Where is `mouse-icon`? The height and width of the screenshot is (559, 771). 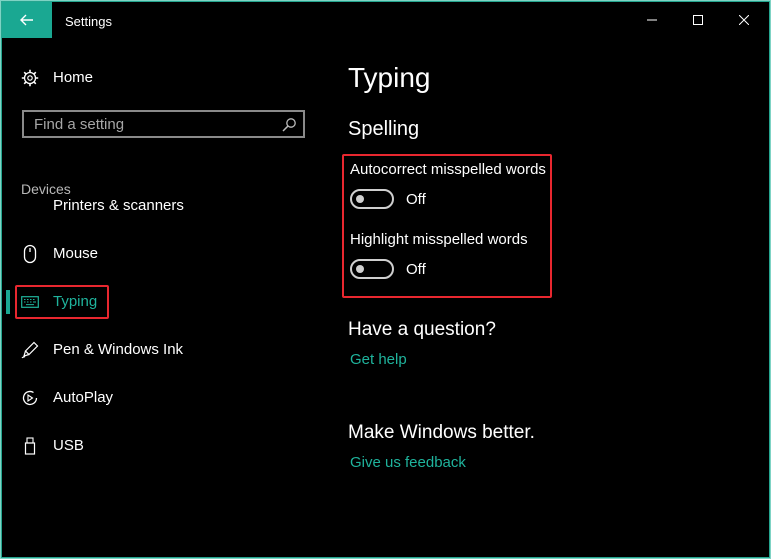
mouse-icon is located at coordinates (30, 254).